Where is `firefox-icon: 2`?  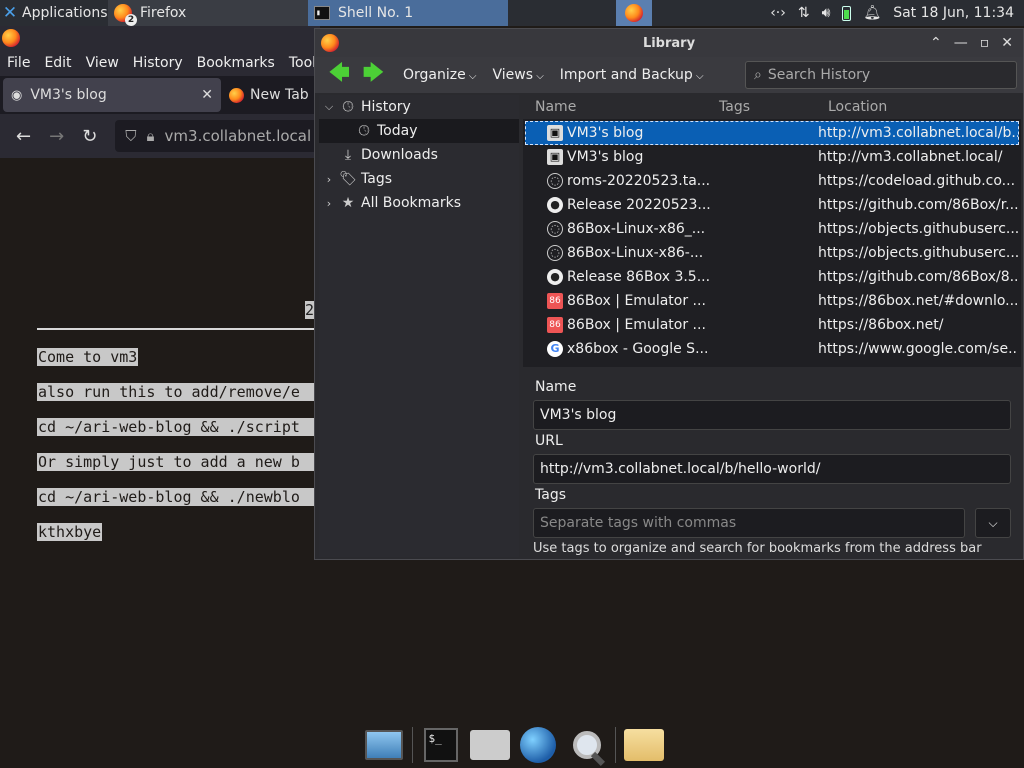
firefox-icon: 2 is located at coordinates (125, 15).